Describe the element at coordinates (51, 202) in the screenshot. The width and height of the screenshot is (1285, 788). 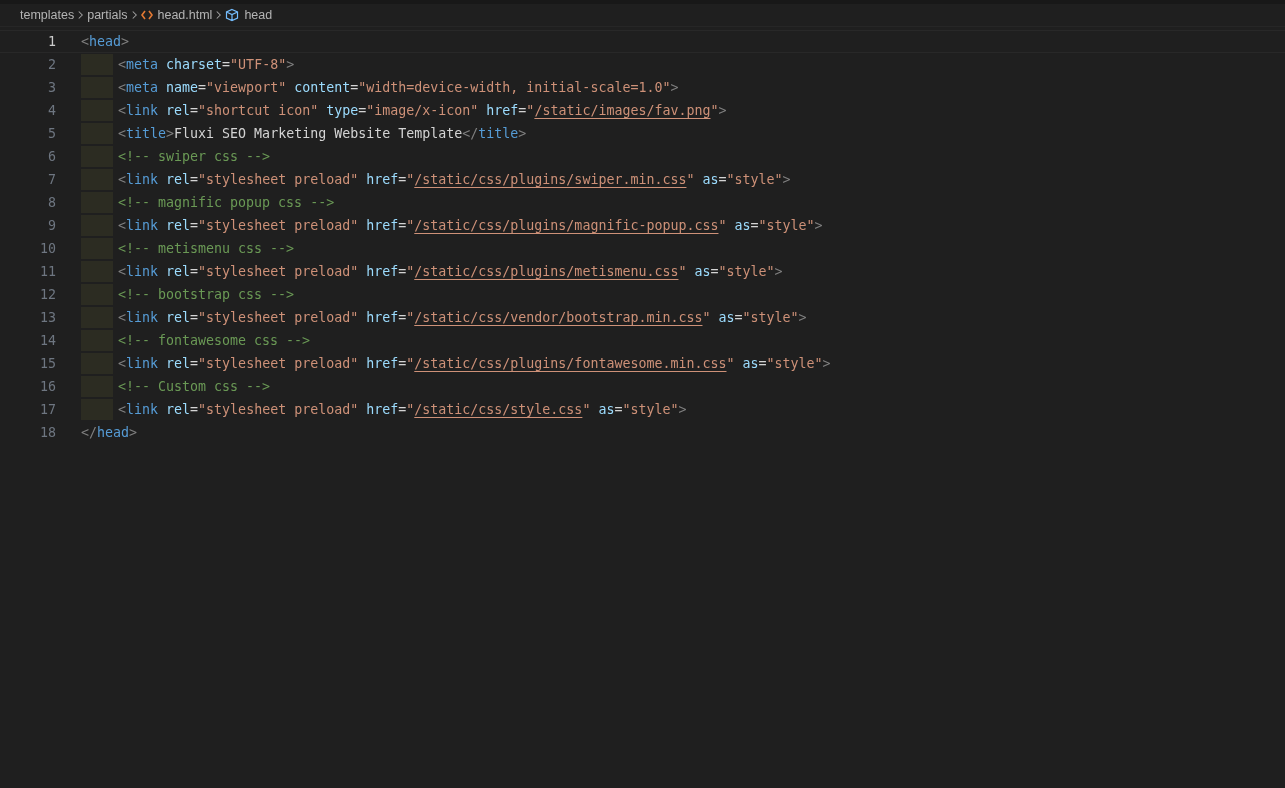
I see `line-number: 8` at that location.